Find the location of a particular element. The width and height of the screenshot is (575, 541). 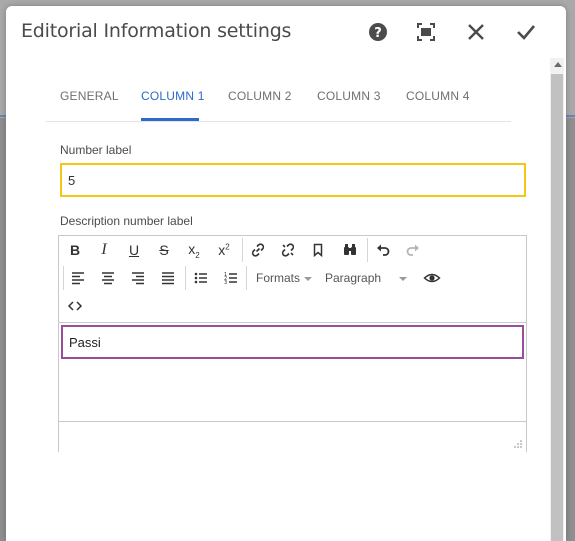

align-left-icon is located at coordinates (78, 278).